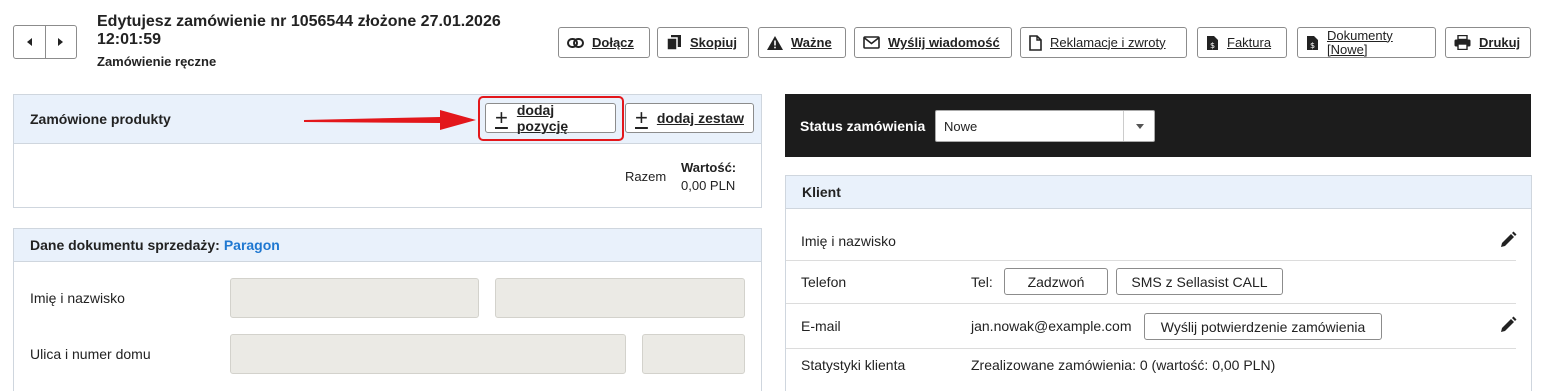  I want to click on invoice-label: Faktura, so click(1249, 42).